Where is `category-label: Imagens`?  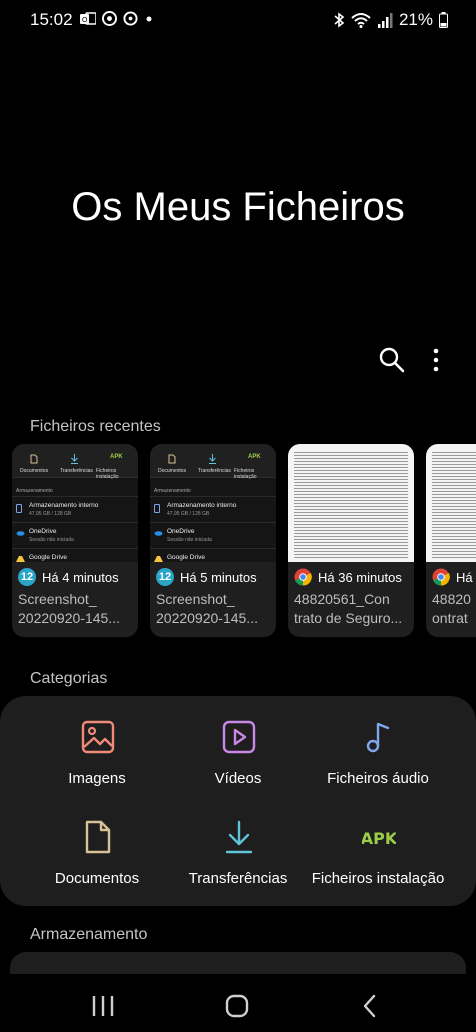
category-label: Imagens is located at coordinates (97, 778).